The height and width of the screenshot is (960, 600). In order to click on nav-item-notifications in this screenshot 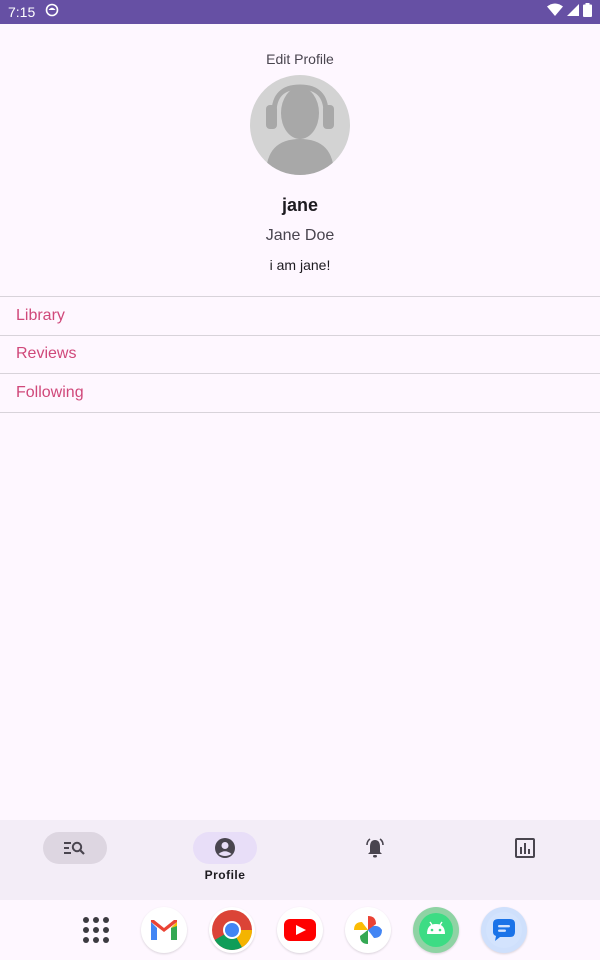, I will do `click(375, 862)`.